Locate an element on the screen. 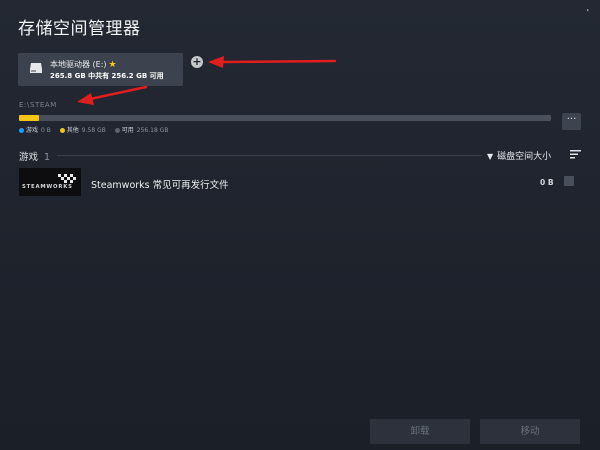 The image size is (600, 450). sort-dropdown: ▼ 磁盘空间大小 is located at coordinates (519, 155).